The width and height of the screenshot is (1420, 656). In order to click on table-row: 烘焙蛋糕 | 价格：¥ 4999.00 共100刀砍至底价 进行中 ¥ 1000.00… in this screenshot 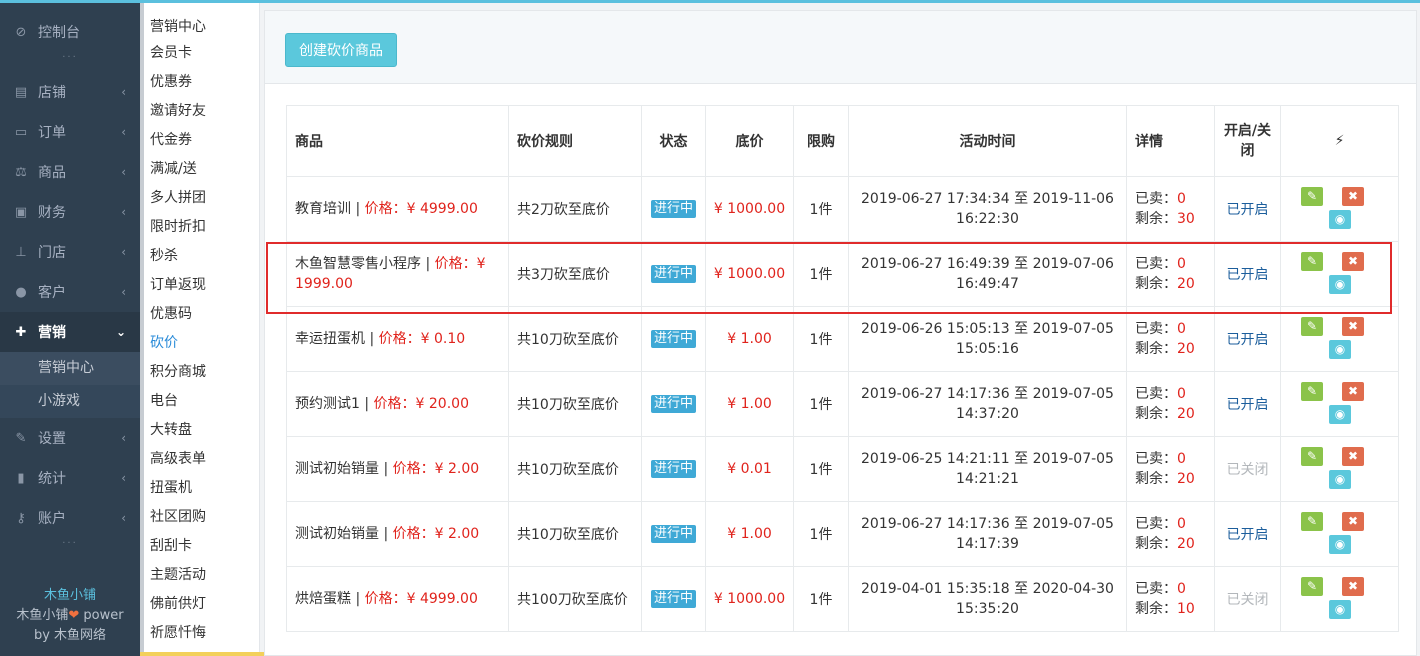, I will do `click(842, 599)`.